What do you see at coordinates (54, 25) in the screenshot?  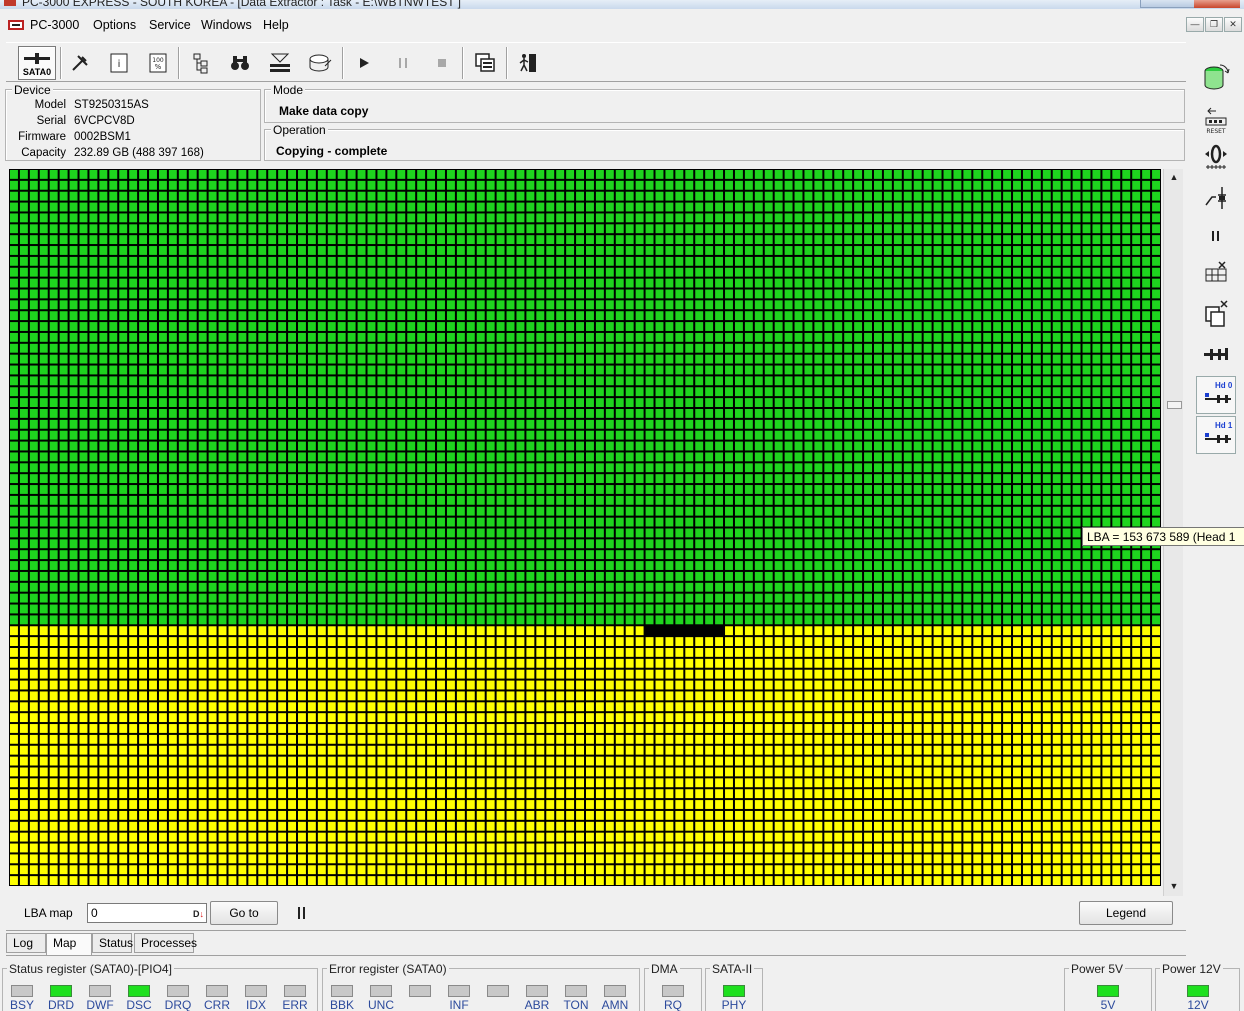 I see `menu-app: PC-3000` at bounding box center [54, 25].